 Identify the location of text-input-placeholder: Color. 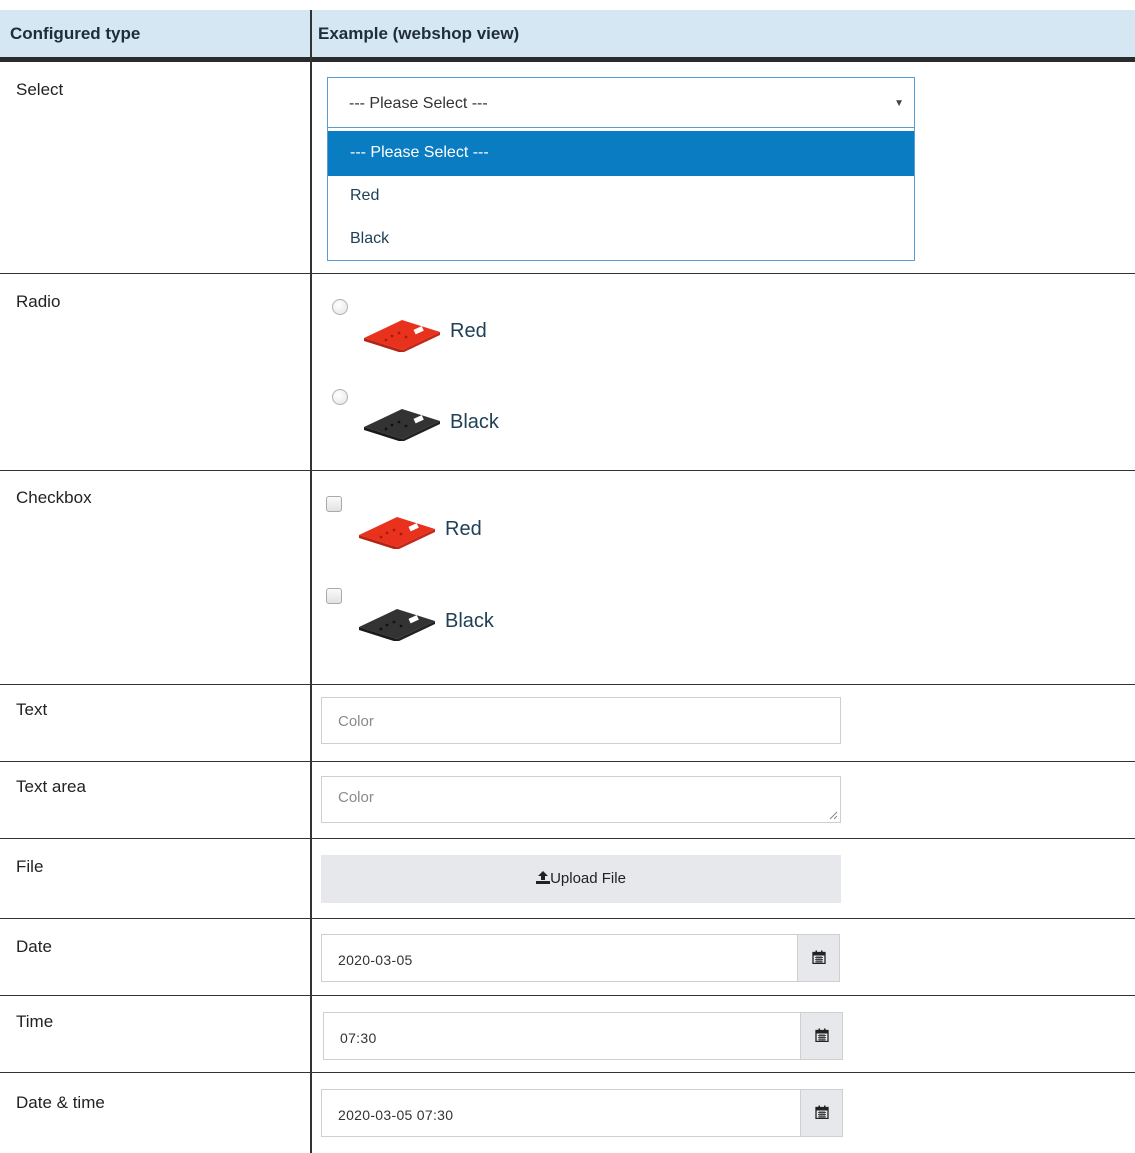
(356, 721).